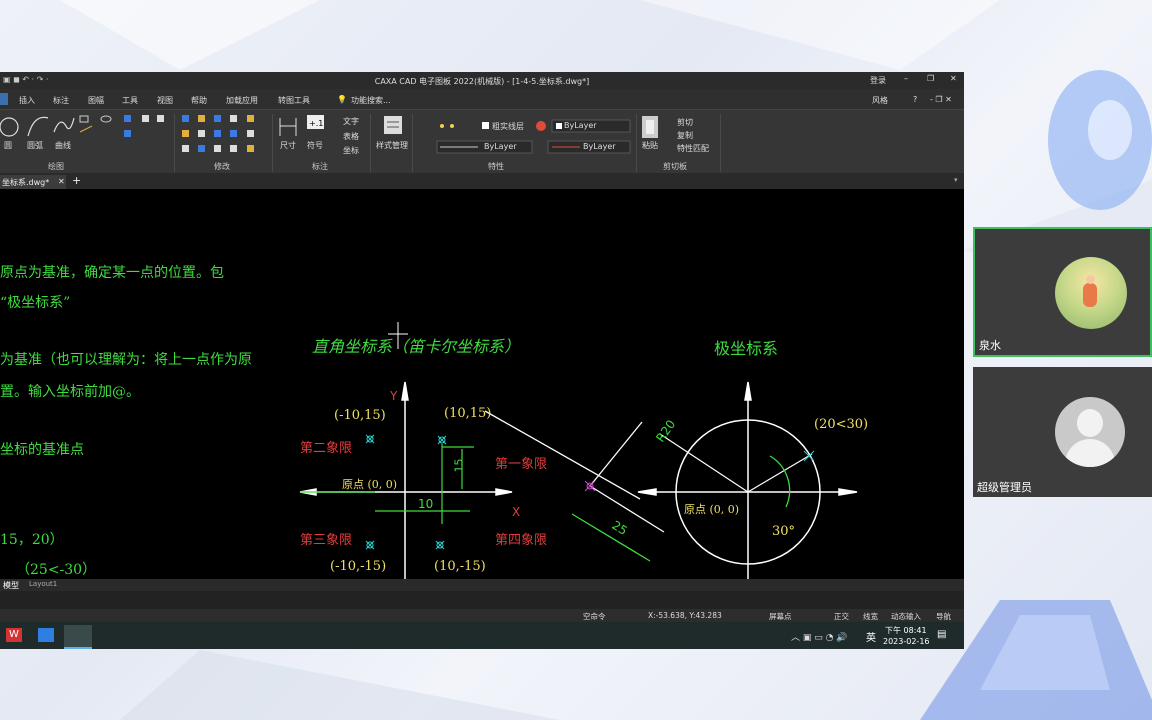  Describe the element at coordinates (242, 100) in the screenshot. I see `tab-addons: 加载应用` at that location.